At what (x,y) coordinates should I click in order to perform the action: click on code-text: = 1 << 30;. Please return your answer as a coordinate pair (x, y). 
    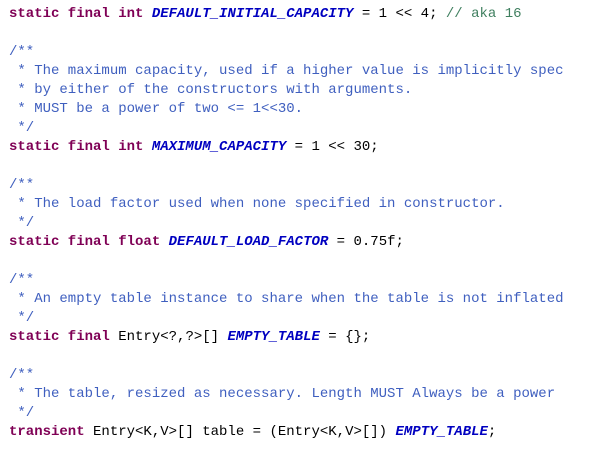
    Looking at the image, I should click on (332, 147).